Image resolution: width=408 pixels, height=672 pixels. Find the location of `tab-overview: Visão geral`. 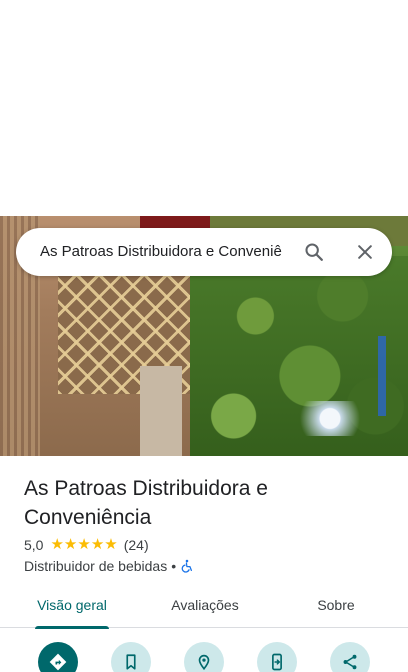

tab-overview: Visão geral is located at coordinates (72, 607).